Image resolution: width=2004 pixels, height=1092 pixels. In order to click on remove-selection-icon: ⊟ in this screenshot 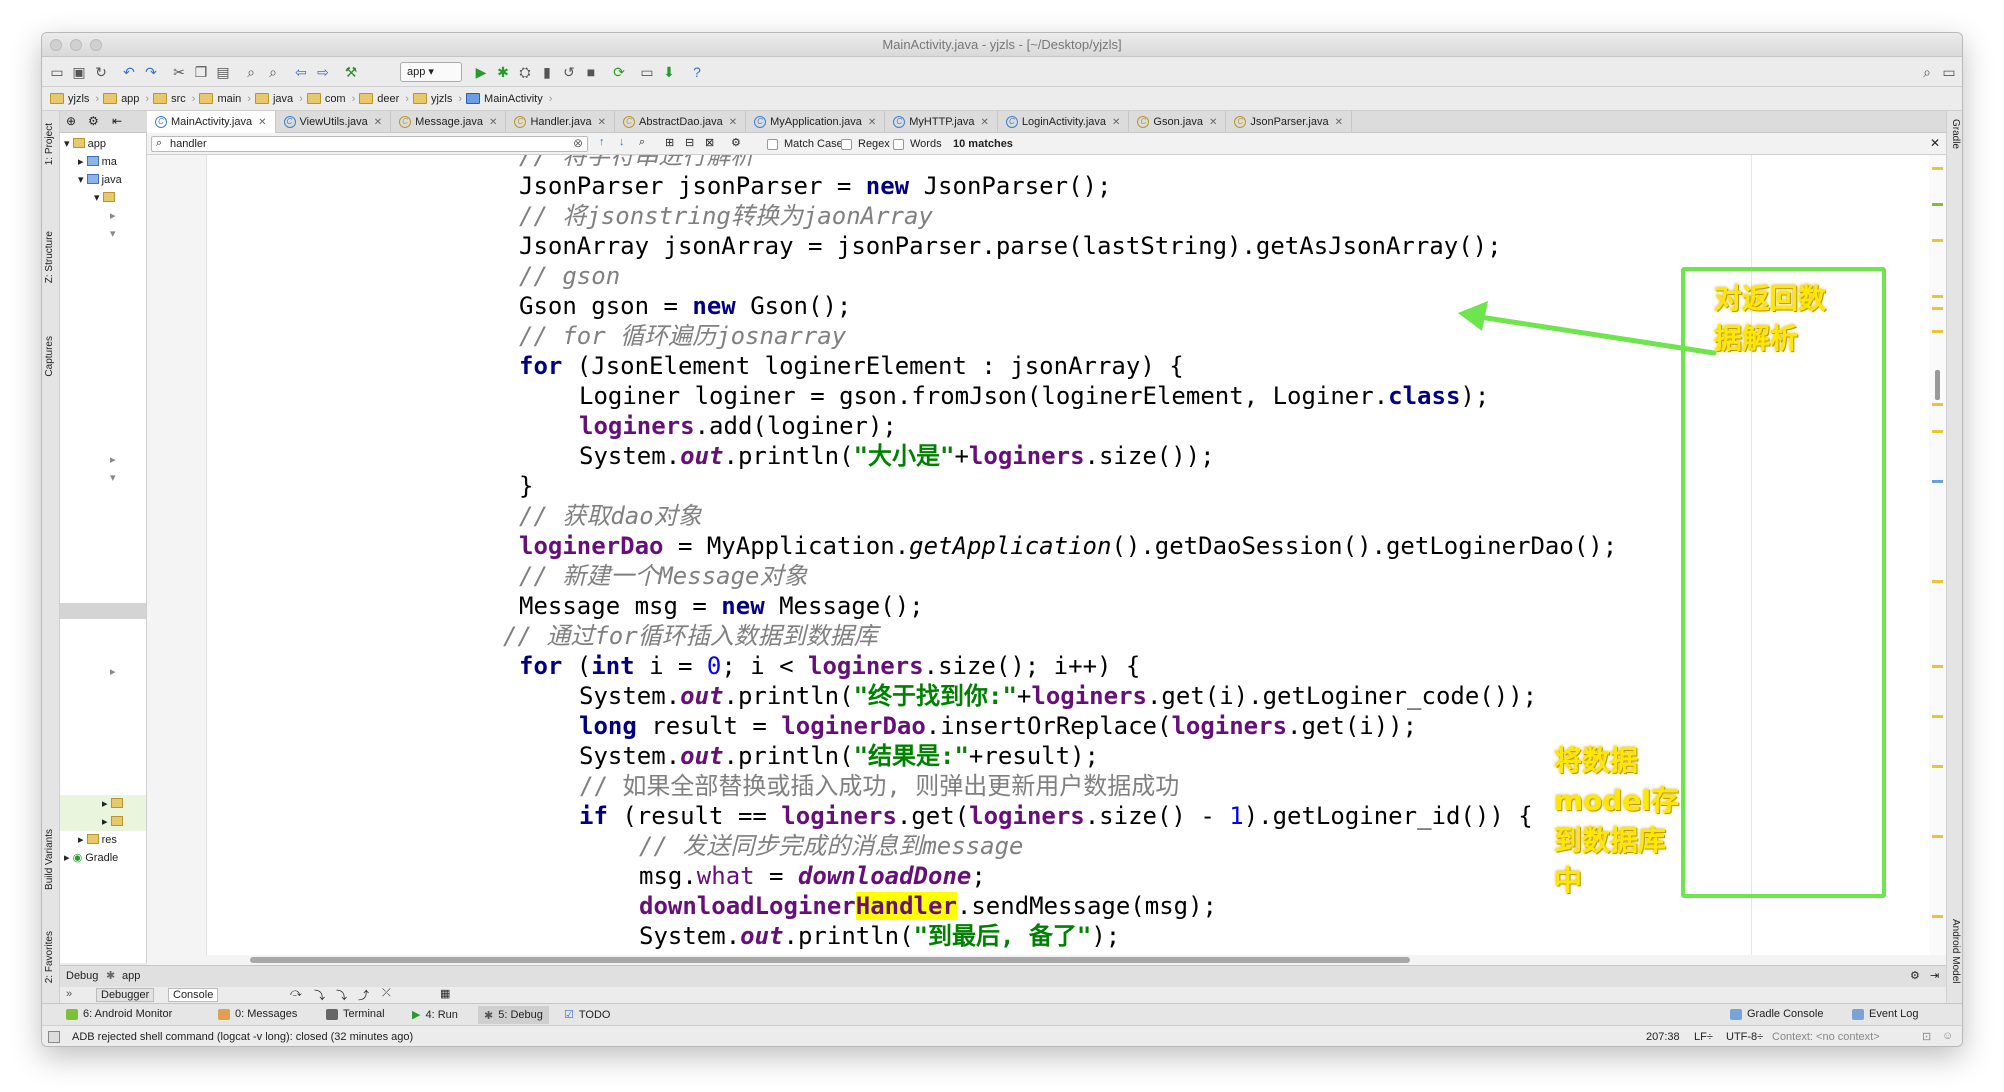, I will do `click(689, 142)`.